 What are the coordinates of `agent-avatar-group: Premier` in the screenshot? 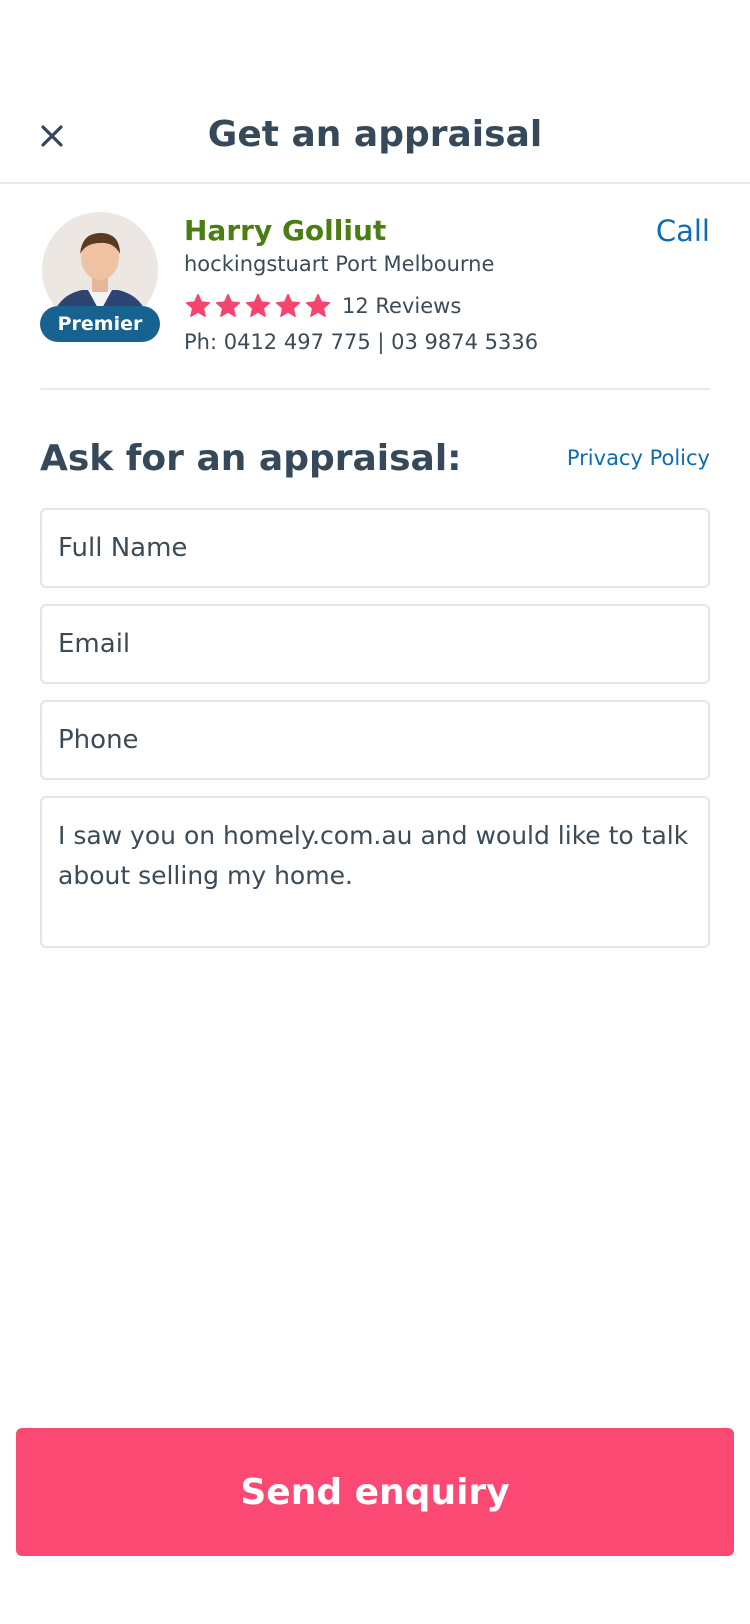 It's located at (100, 278).